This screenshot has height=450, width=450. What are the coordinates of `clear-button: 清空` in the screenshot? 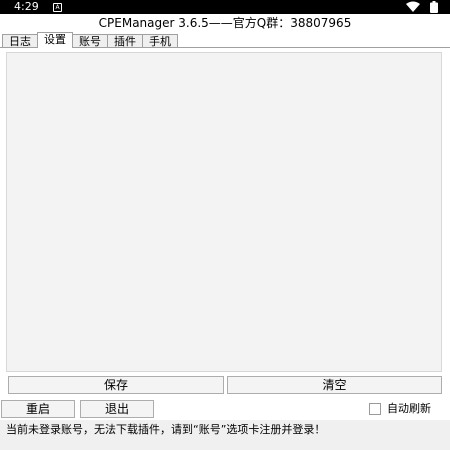 It's located at (334, 385).